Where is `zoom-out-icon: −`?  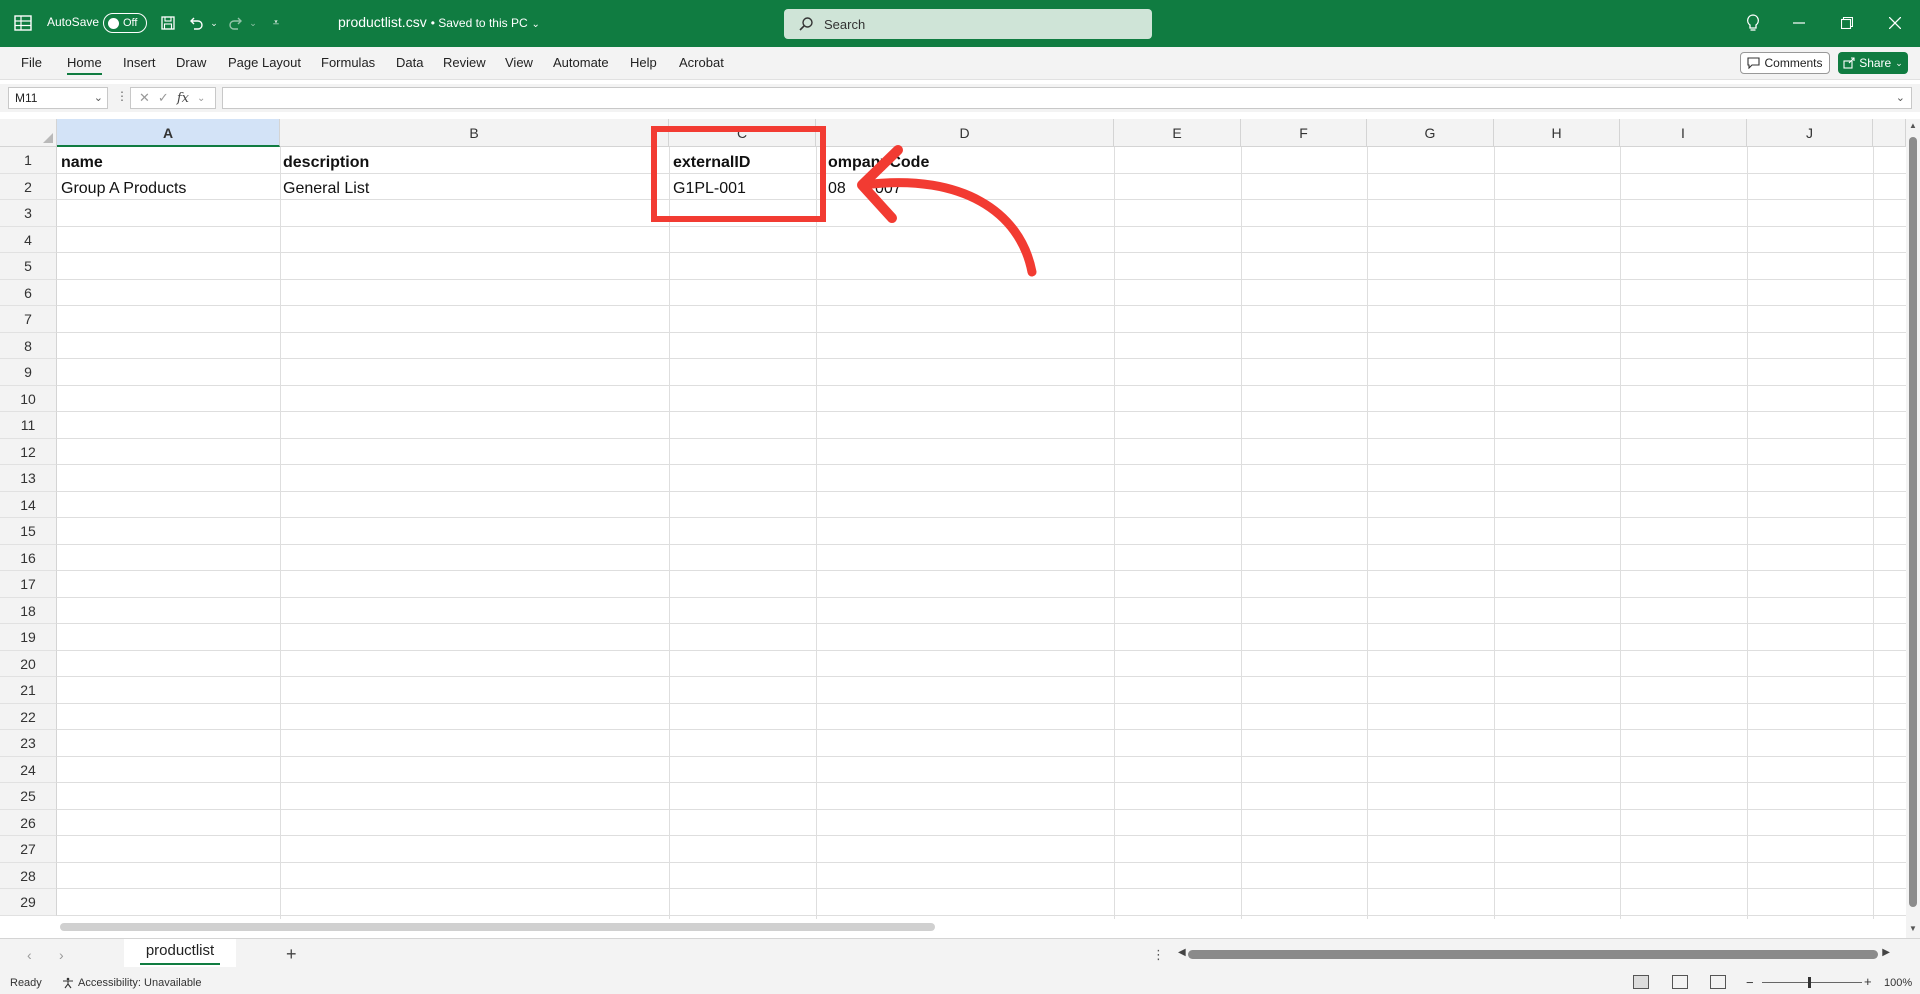 zoom-out-icon: − is located at coordinates (1750, 982).